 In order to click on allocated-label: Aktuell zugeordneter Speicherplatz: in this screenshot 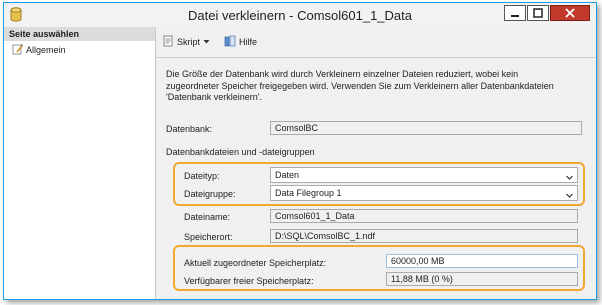, I will do `click(255, 263)`.